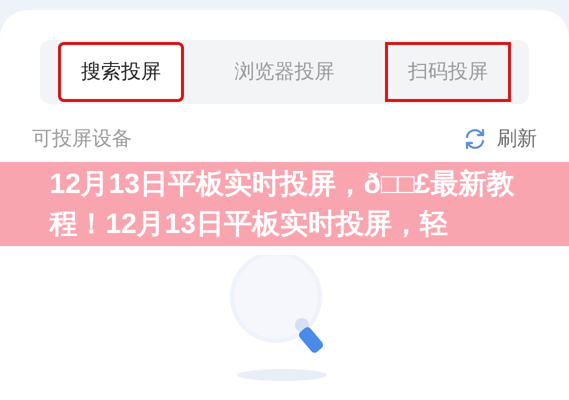 This screenshot has width=569, height=400. Describe the element at coordinates (121, 72) in the screenshot. I see `tab: 搜索投屏` at that location.